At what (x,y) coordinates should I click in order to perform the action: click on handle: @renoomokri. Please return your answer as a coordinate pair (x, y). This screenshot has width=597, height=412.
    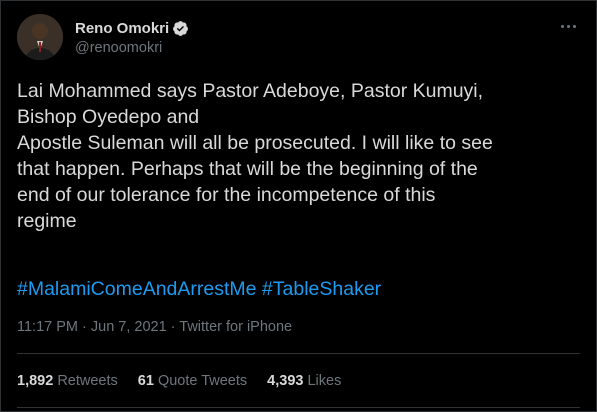
    Looking at the image, I should click on (132, 48).